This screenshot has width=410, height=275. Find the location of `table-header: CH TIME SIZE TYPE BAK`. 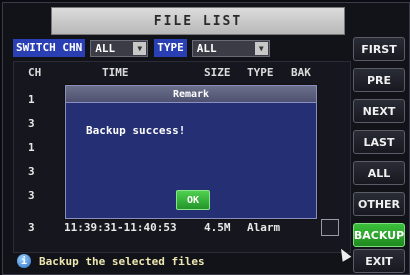

table-header: CH TIME SIZE TYPE BAK is located at coordinates (182, 72).